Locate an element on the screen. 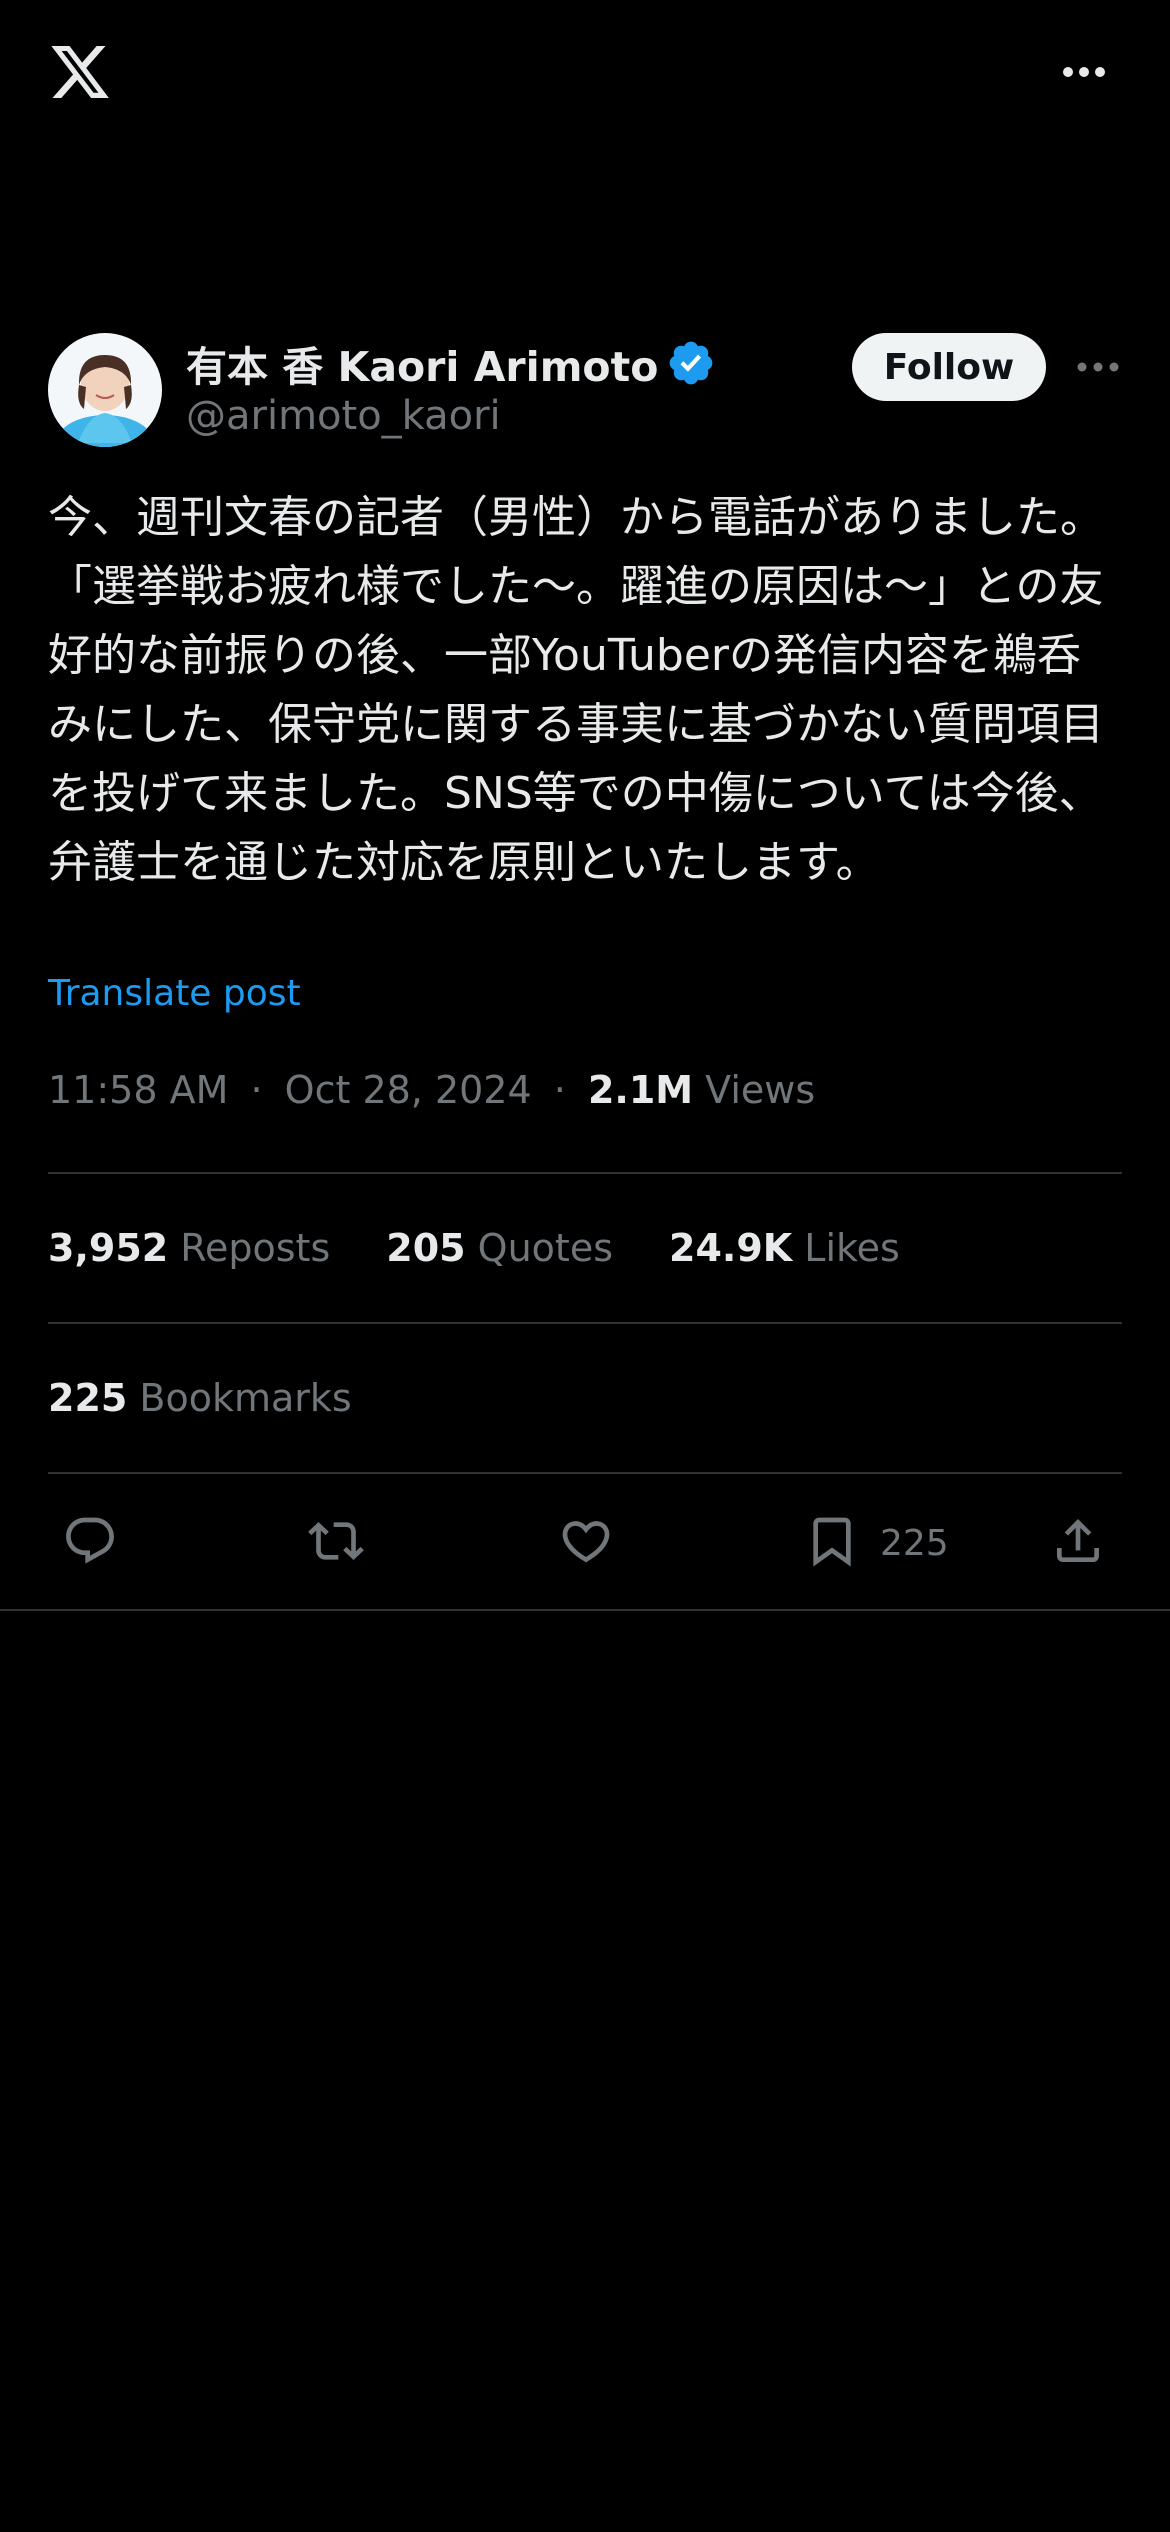 The image size is (1170, 2532). follow-button: Follow is located at coordinates (949, 367).